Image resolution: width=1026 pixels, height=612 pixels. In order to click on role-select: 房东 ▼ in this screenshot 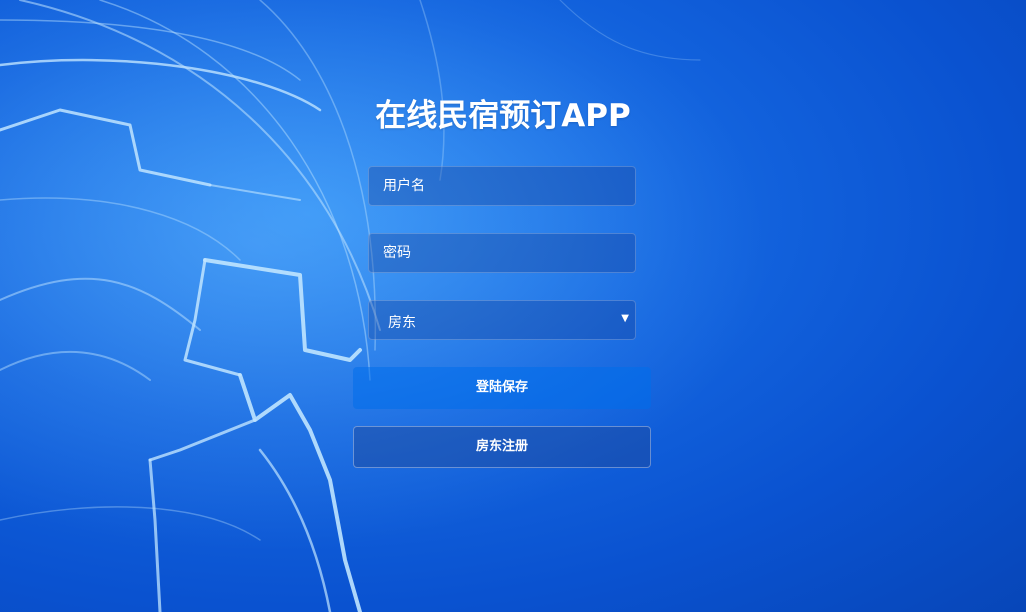, I will do `click(502, 320)`.